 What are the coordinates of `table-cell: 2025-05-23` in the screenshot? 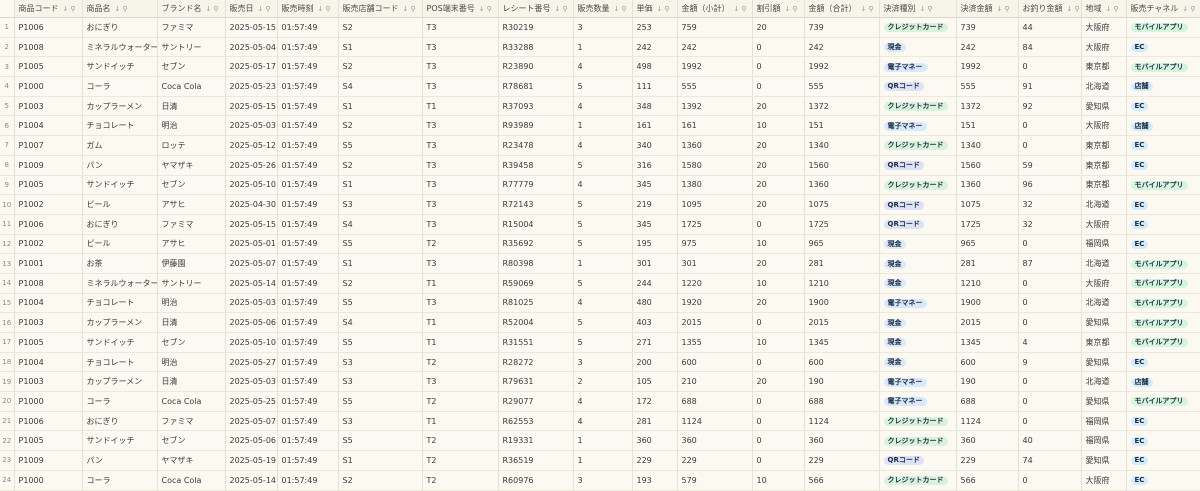 It's located at (251, 86).